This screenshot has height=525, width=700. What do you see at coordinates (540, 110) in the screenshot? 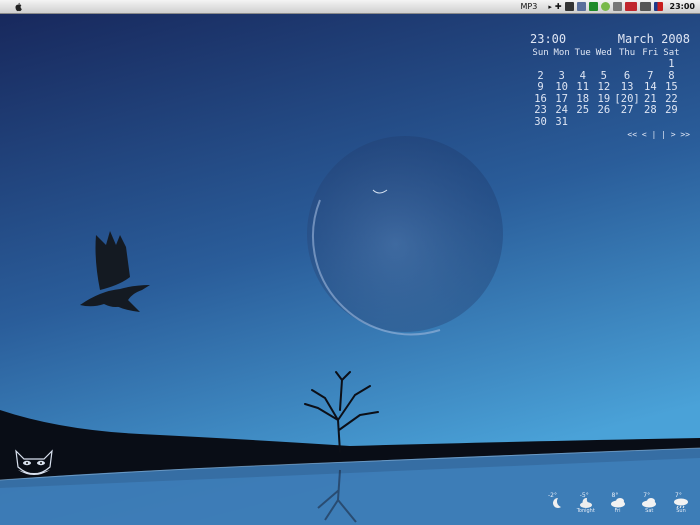
I see `calendar-day: 23` at bounding box center [540, 110].